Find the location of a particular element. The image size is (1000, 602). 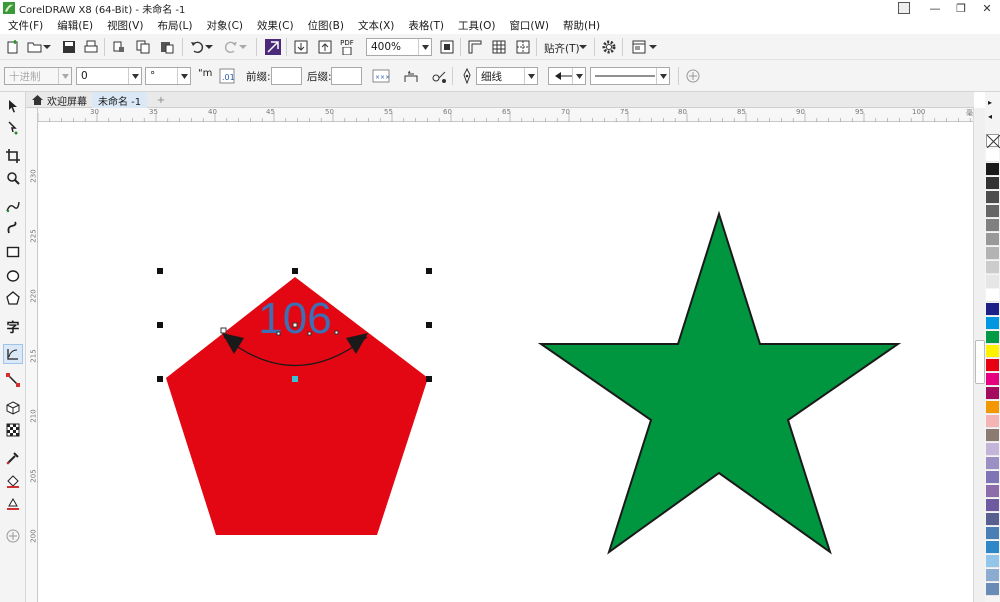

import-icon is located at coordinates (301, 47).